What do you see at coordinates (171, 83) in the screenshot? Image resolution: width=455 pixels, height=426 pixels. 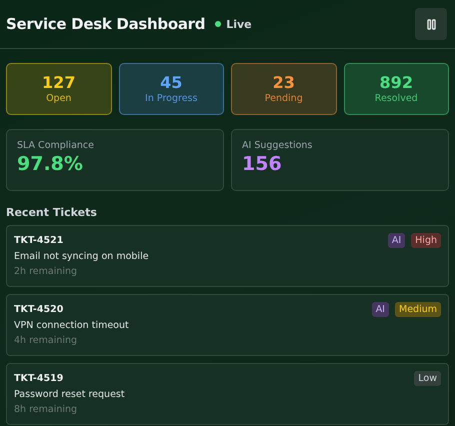 I see `stat-value: 45` at bounding box center [171, 83].